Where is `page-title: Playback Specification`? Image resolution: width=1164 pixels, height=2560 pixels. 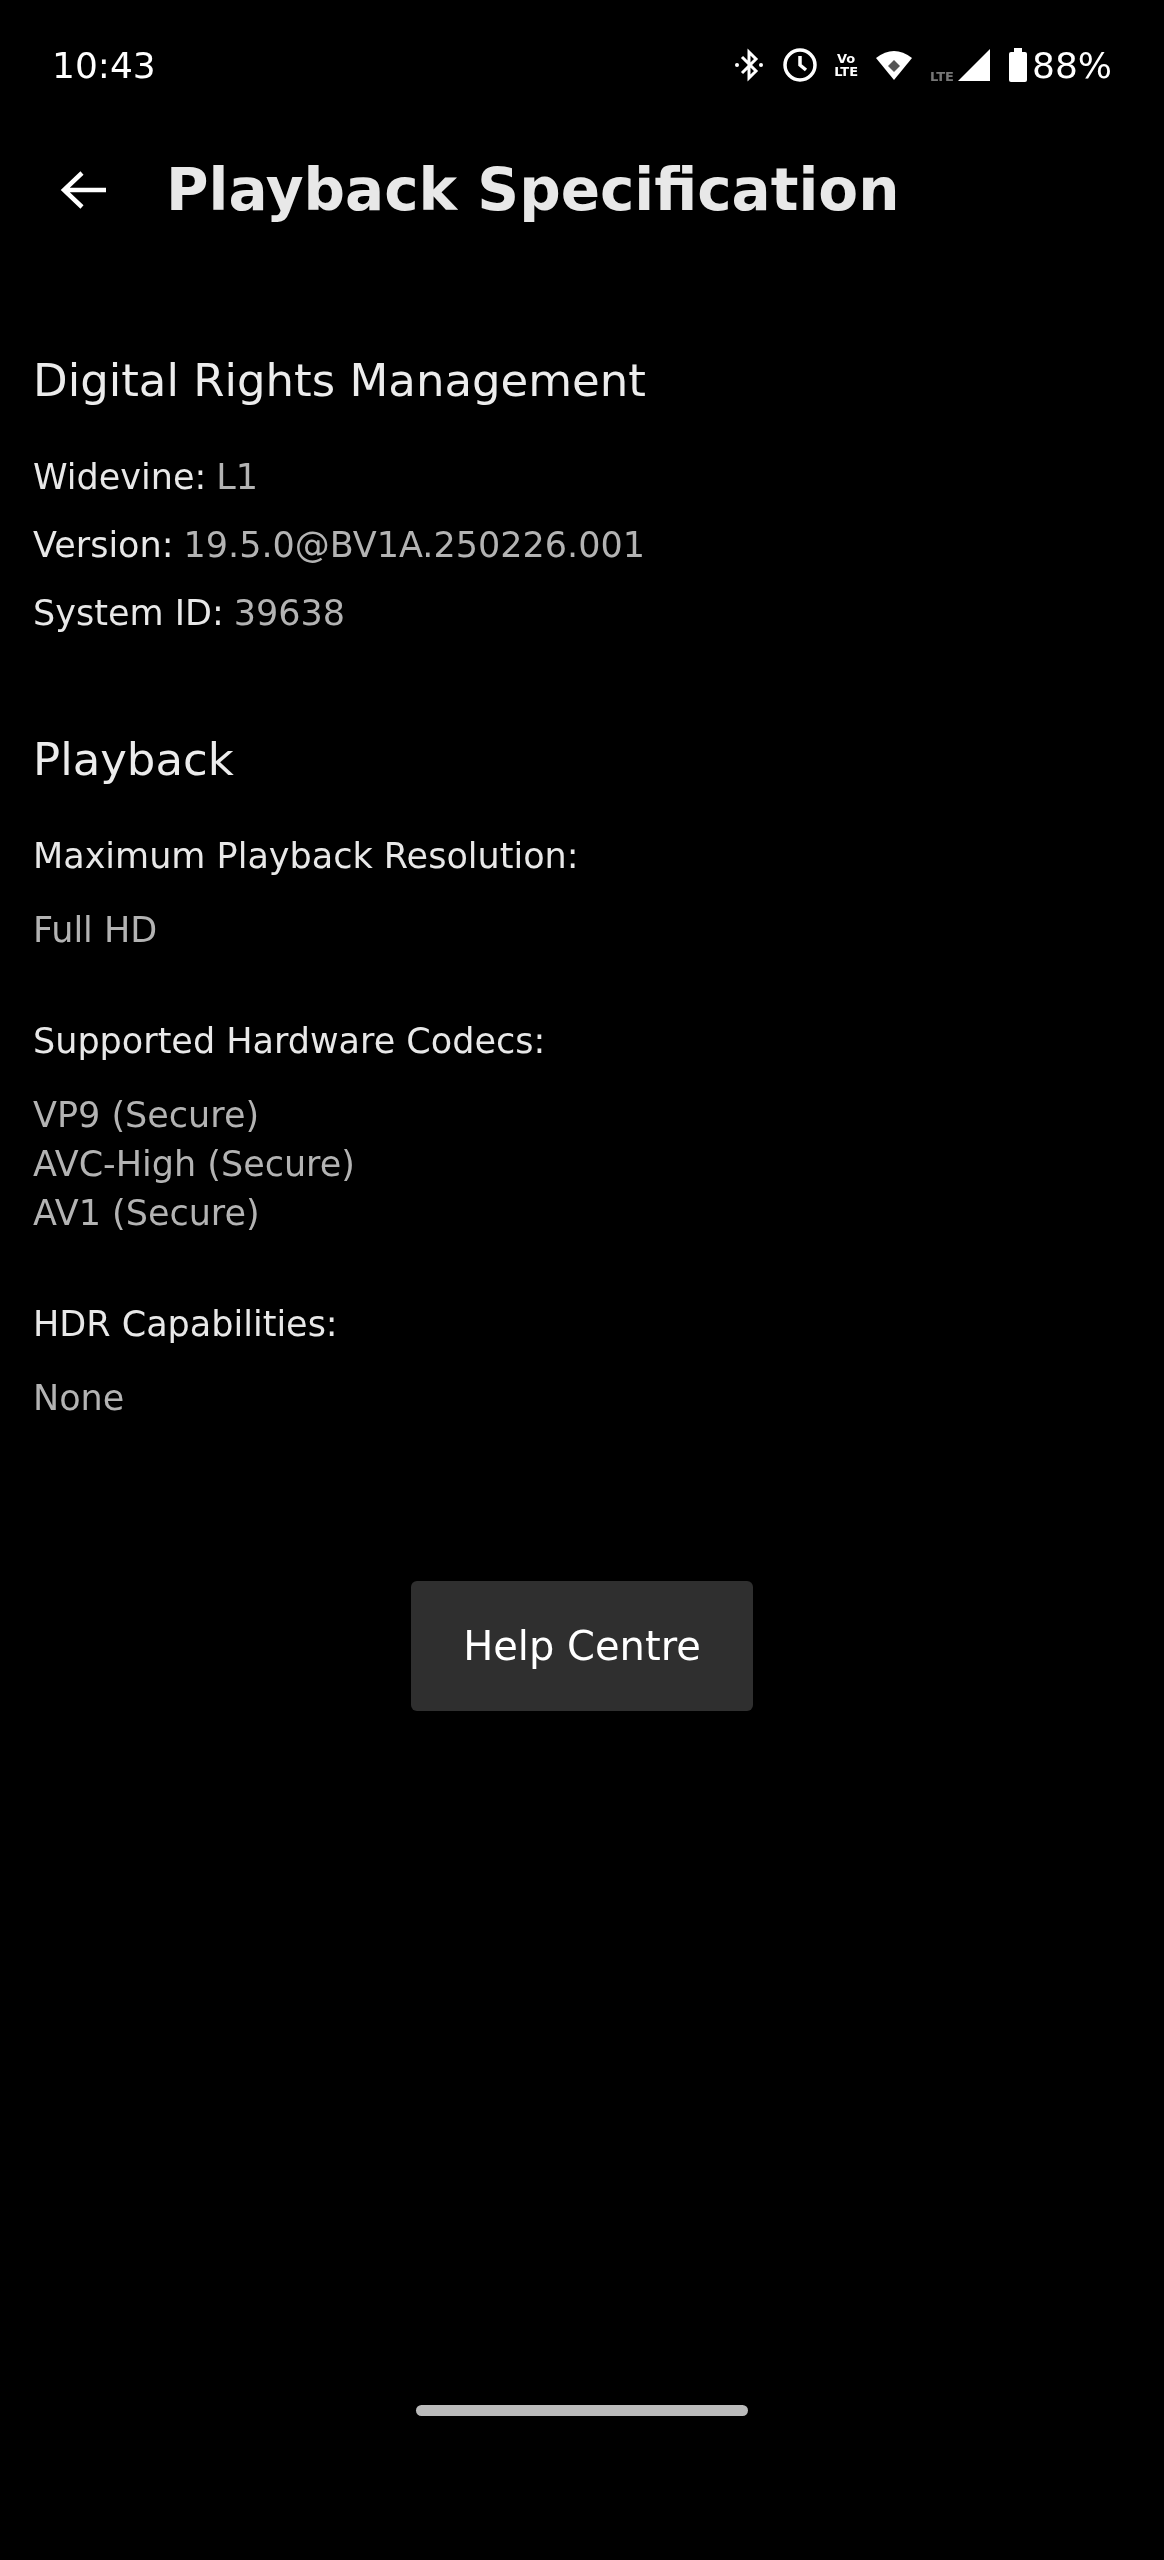
page-title: Playback Specification is located at coordinates (533, 190).